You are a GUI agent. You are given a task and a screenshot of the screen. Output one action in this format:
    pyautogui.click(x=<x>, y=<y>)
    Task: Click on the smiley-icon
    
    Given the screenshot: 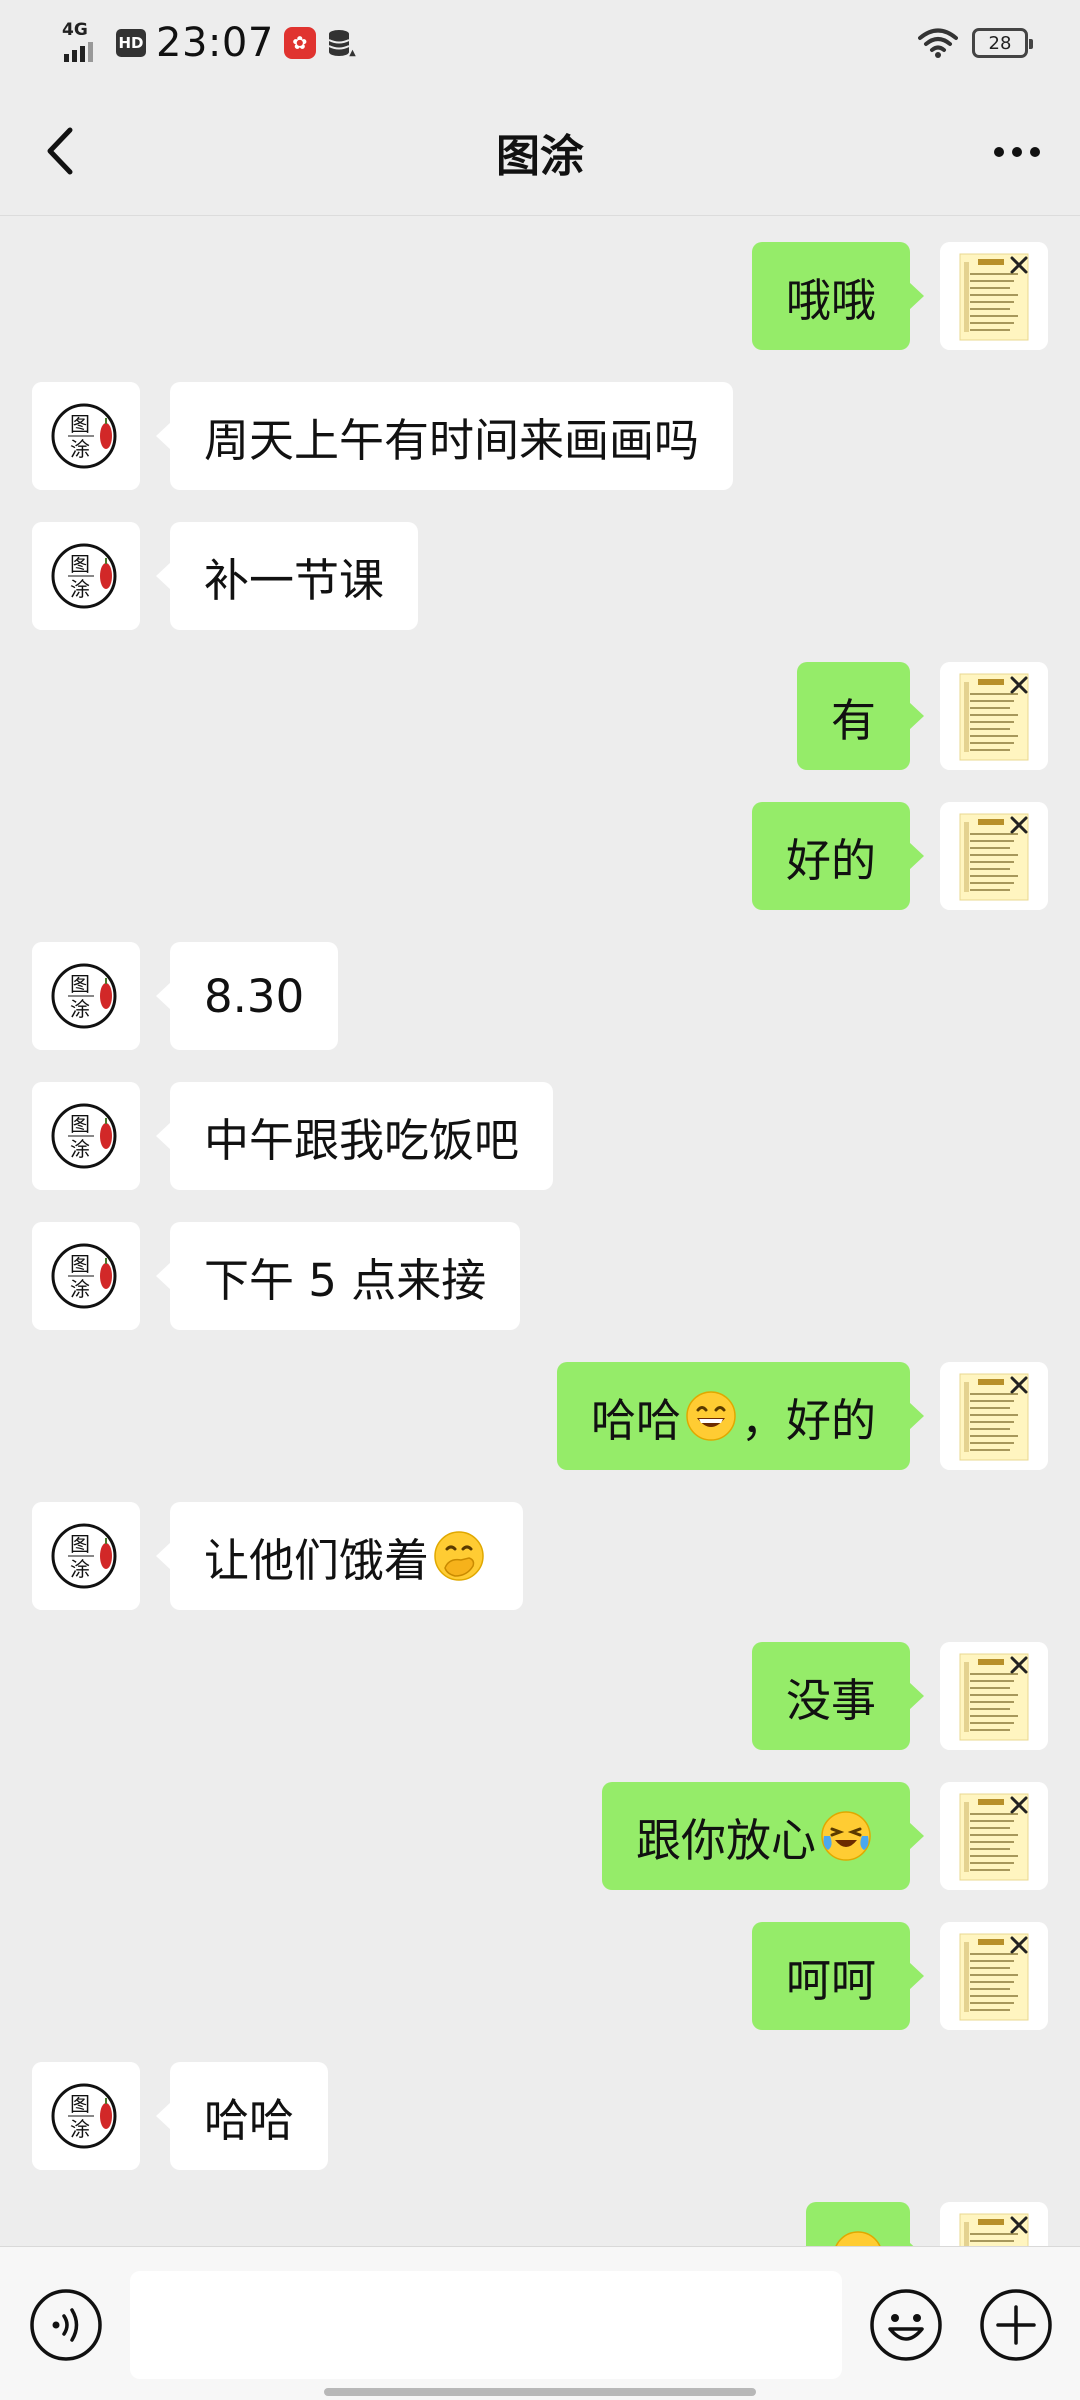 What is the action you would take?
    pyautogui.click(x=906, y=2325)
    